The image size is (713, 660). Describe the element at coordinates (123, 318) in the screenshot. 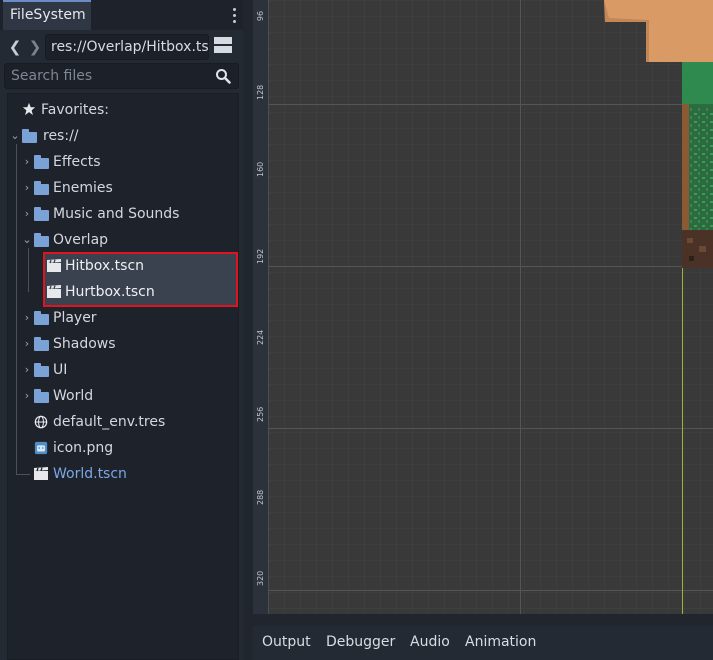

I see `tree-item-player: › Player` at that location.